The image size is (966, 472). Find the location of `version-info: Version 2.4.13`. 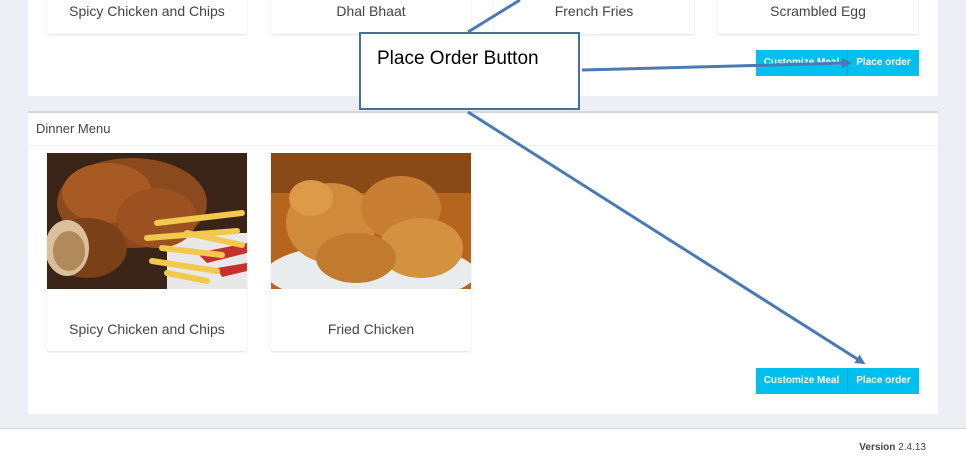

version-info: Version 2.4.13 is located at coordinates (892, 447).